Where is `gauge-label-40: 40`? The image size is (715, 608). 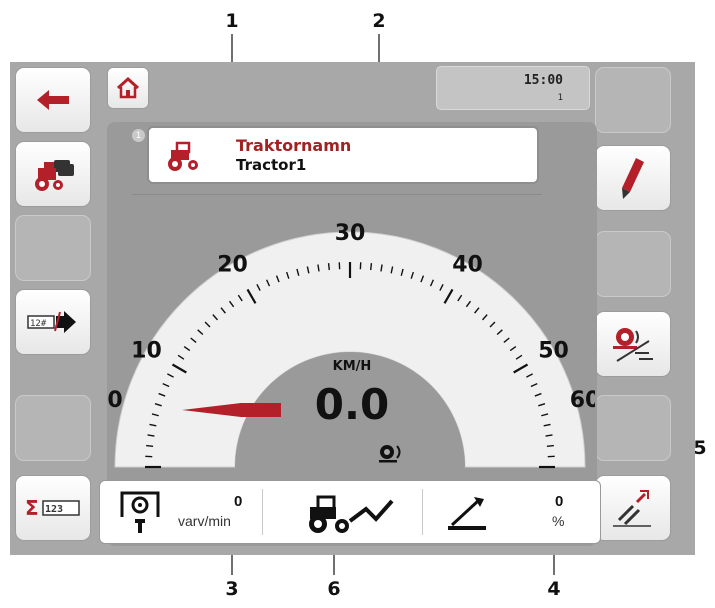 gauge-label-40: 40 is located at coordinates (467, 264).